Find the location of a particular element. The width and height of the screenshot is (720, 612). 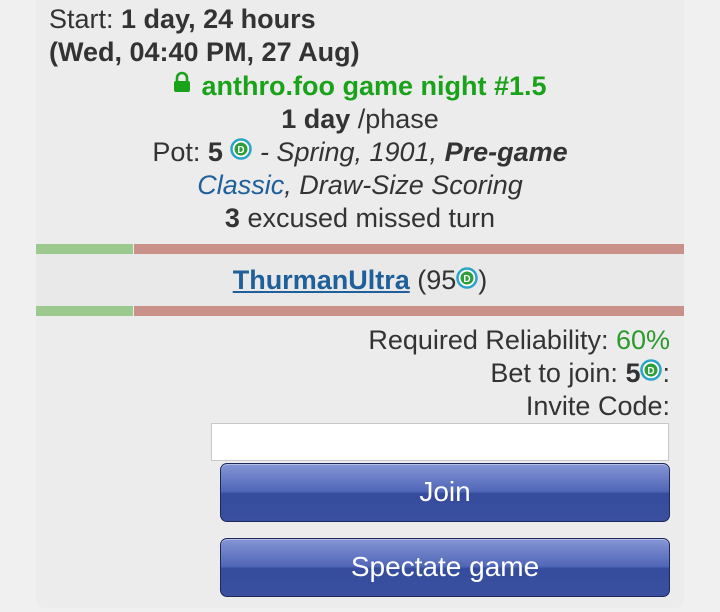

join-button: Join is located at coordinates (445, 492).